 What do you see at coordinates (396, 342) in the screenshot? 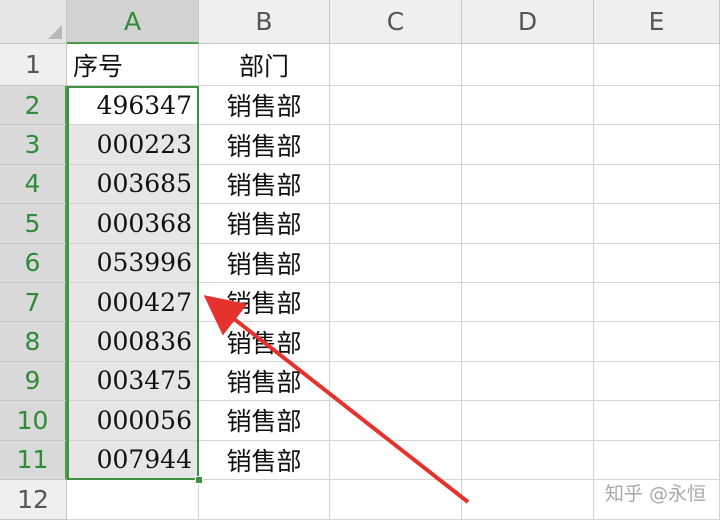
I see `cell-c8` at bounding box center [396, 342].